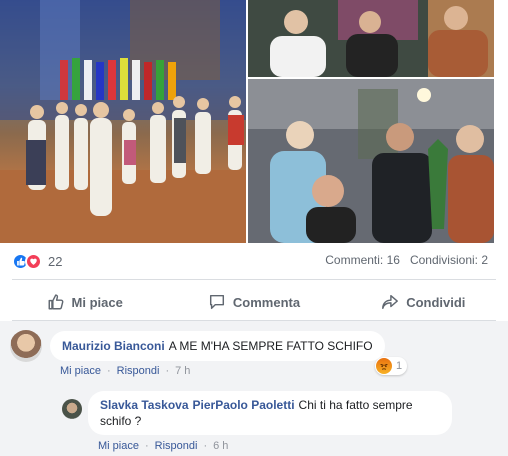 This screenshot has height=456, width=508. Describe the element at coordinates (55, 261) in the screenshot. I see `reaction-count: 22` at that location.